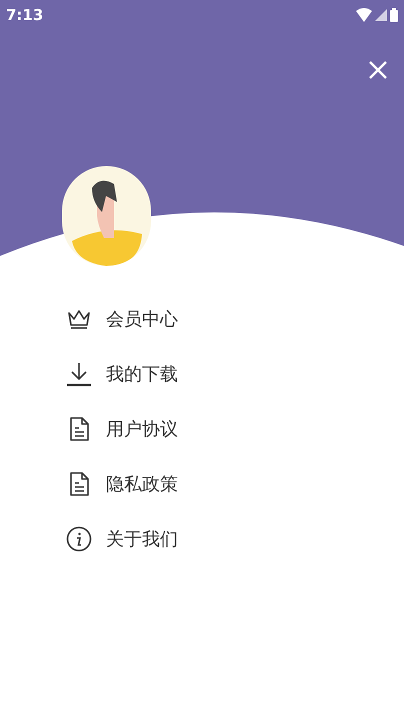 The image size is (404, 720). I want to click on download-icon, so click(79, 374).